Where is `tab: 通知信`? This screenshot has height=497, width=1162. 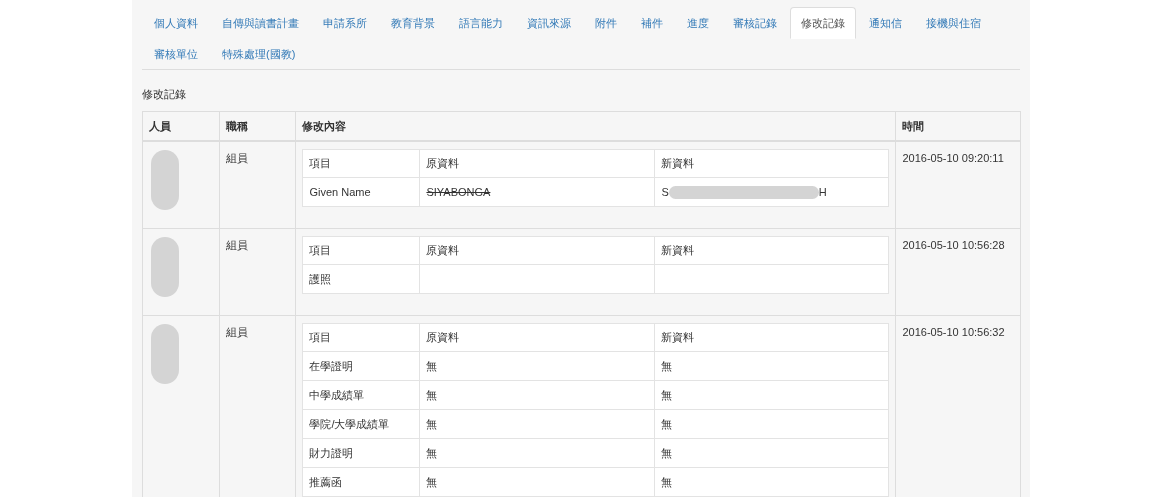 tab: 通知信 is located at coordinates (885, 23).